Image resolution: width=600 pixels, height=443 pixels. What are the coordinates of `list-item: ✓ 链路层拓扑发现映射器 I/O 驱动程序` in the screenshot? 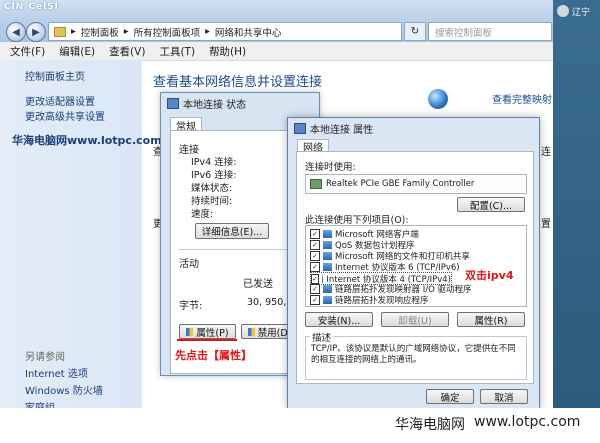 It's located at (390, 289).